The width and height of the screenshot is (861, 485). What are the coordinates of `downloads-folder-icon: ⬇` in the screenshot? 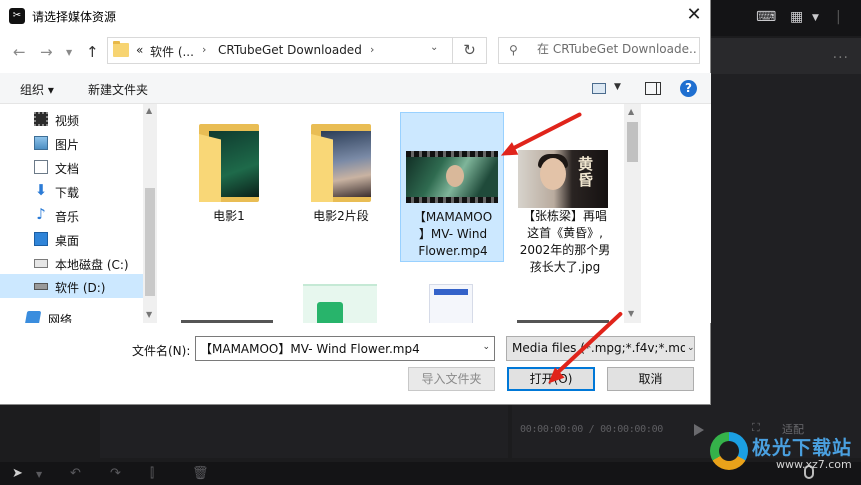 It's located at (41, 190).